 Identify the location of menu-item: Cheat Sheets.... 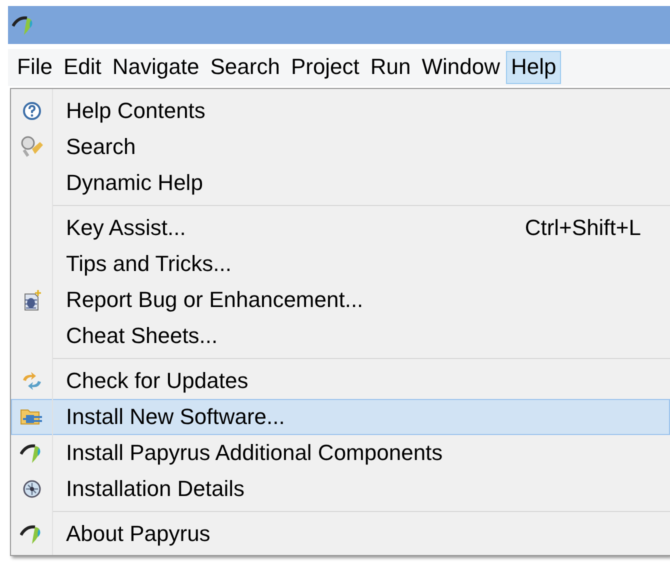
(340, 336).